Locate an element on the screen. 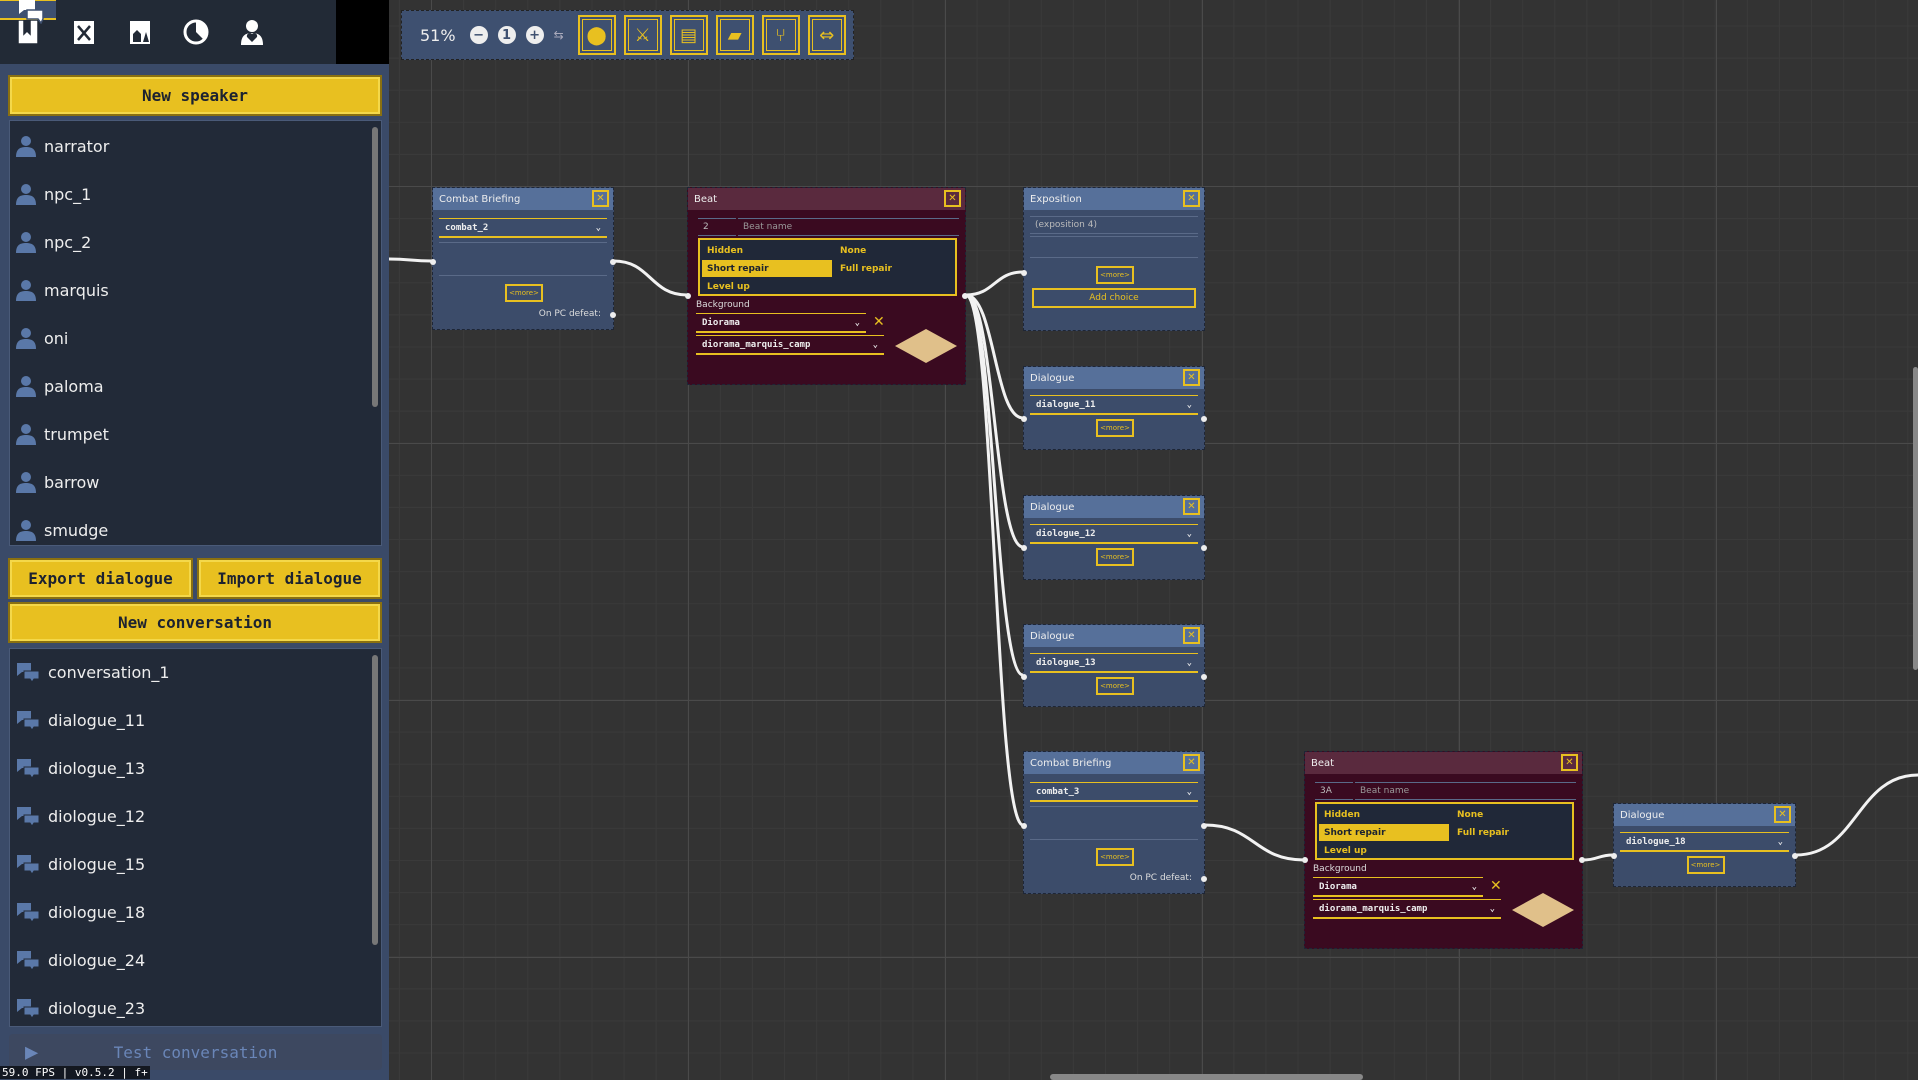  dialogue-select: diologue_13 ⌄ is located at coordinates (1114, 663).